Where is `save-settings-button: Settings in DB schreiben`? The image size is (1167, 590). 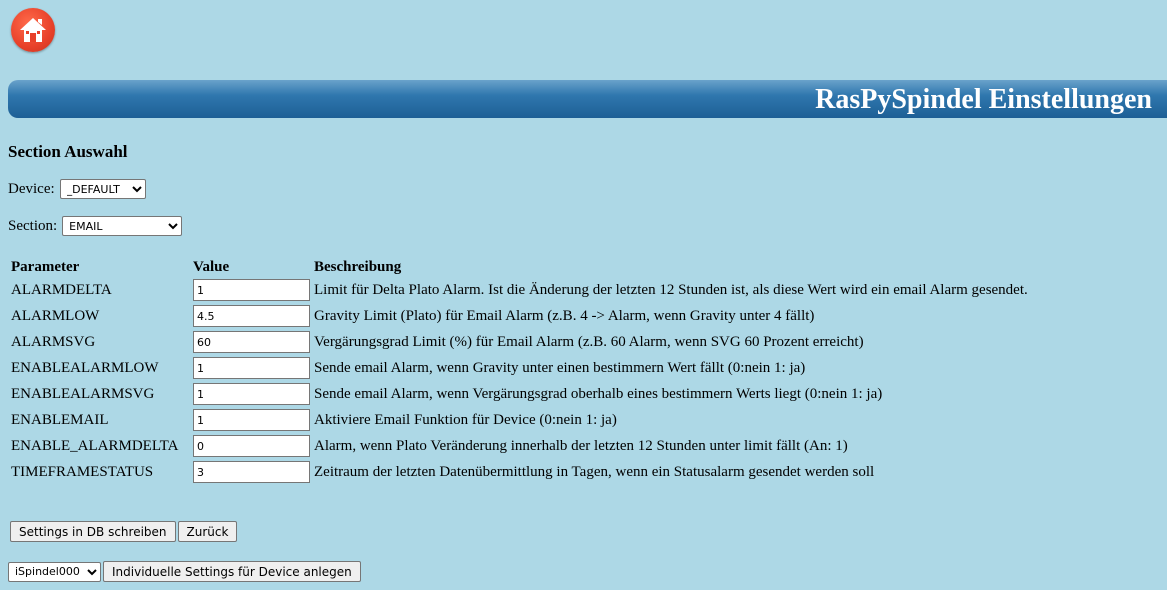 save-settings-button: Settings in DB schreiben is located at coordinates (93, 531).